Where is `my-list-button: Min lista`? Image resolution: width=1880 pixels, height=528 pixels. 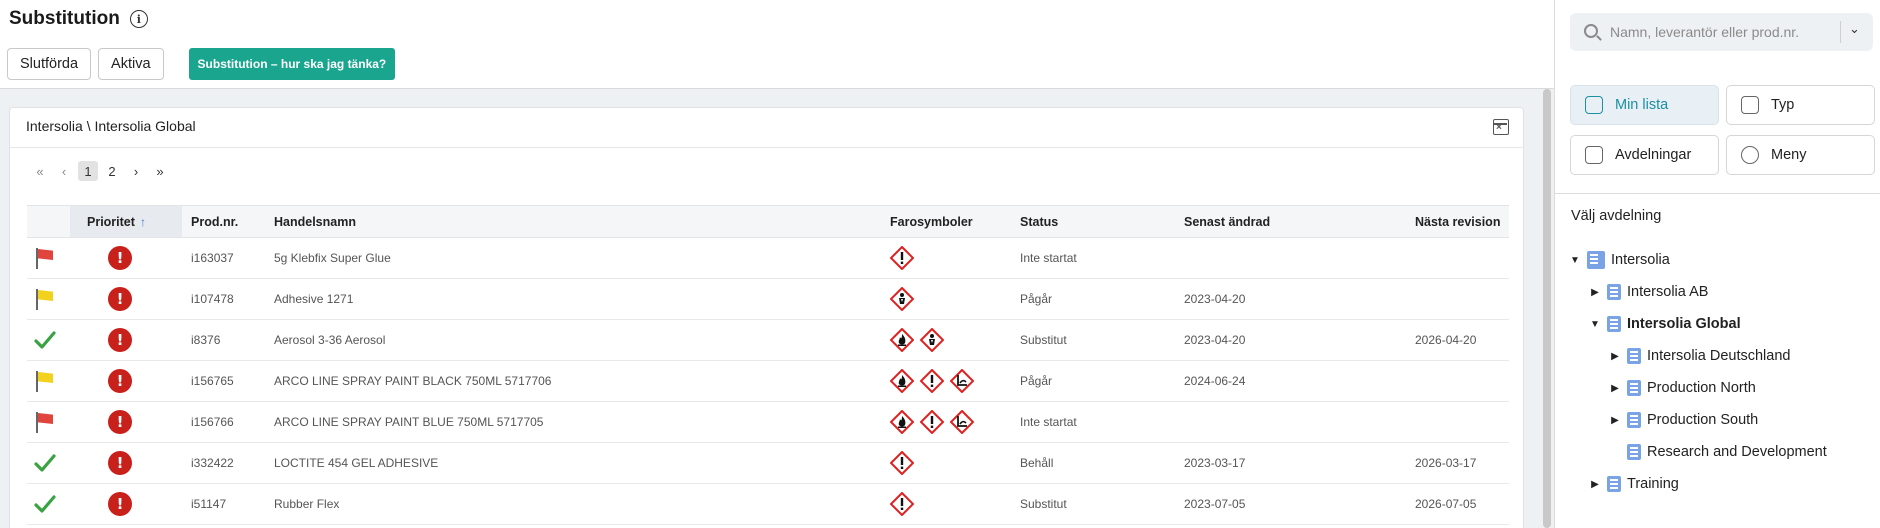 my-list-button: Min lista is located at coordinates (1644, 105).